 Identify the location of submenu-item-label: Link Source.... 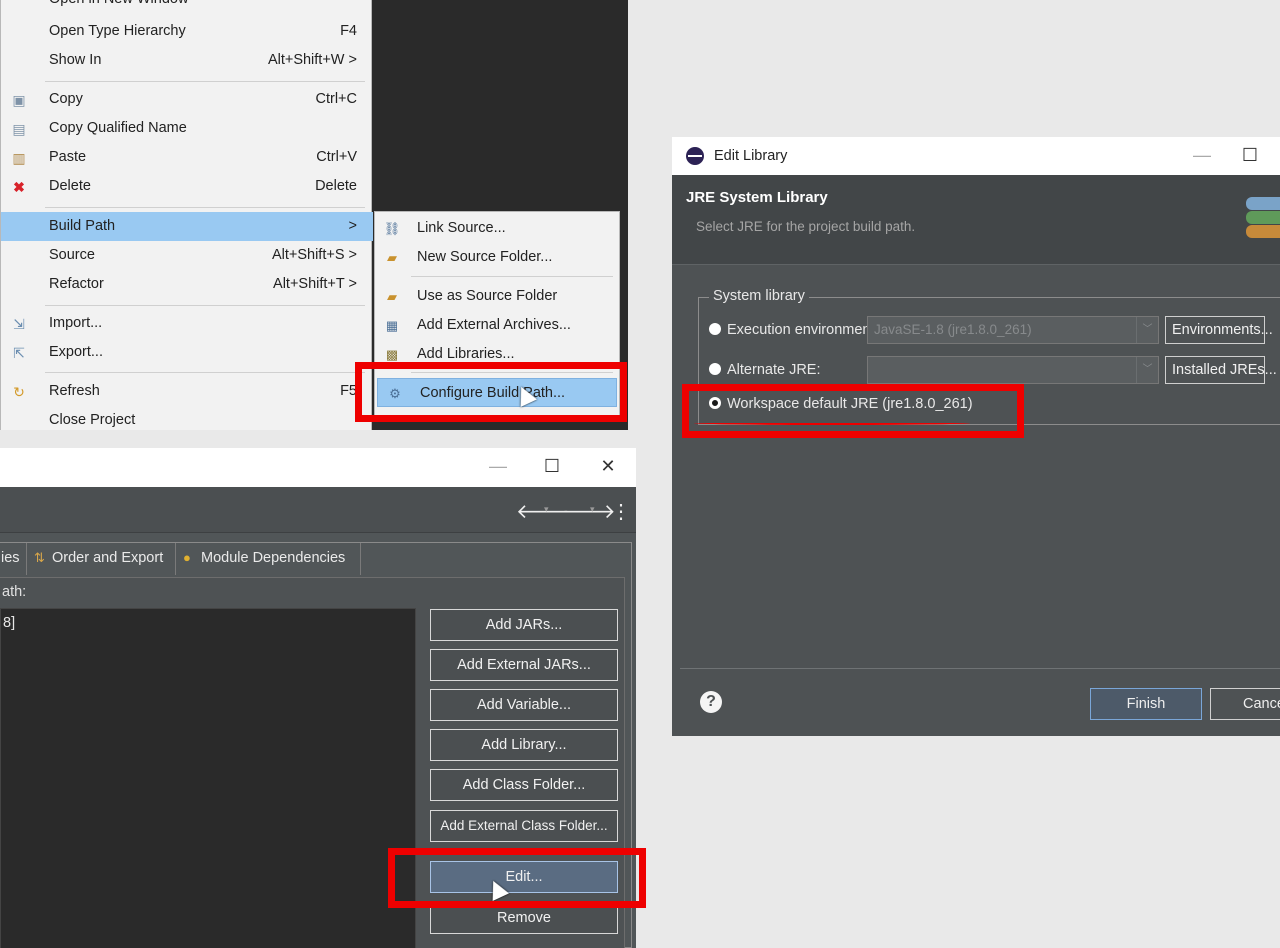
(461, 228).